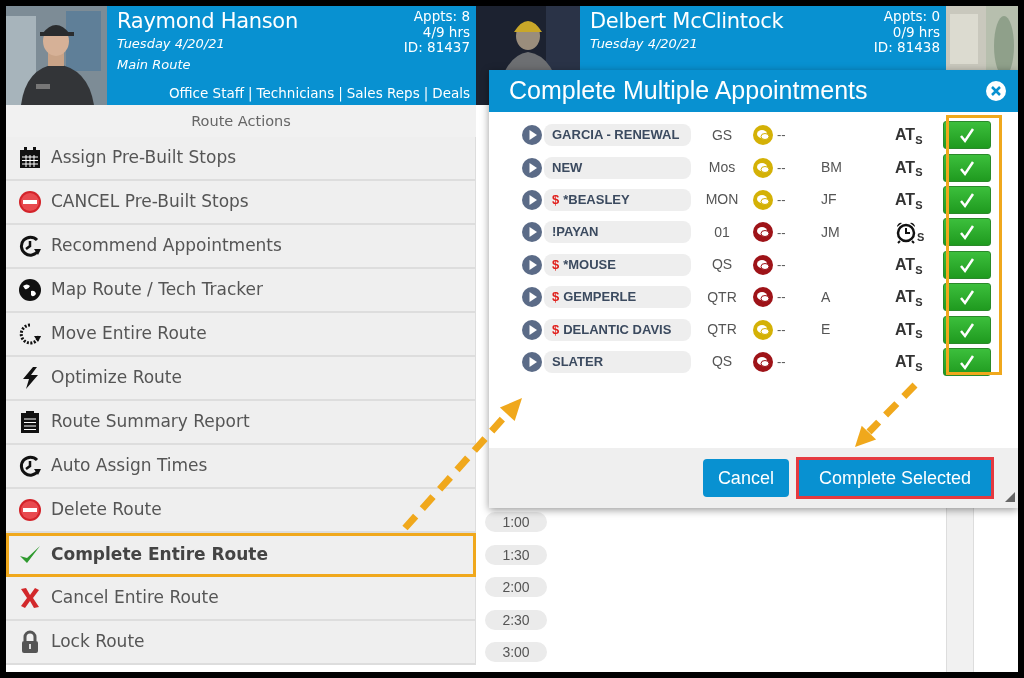  What do you see at coordinates (241, 203) in the screenshot?
I see `menu-item: CANCEL Pre-Built Stops` at bounding box center [241, 203].